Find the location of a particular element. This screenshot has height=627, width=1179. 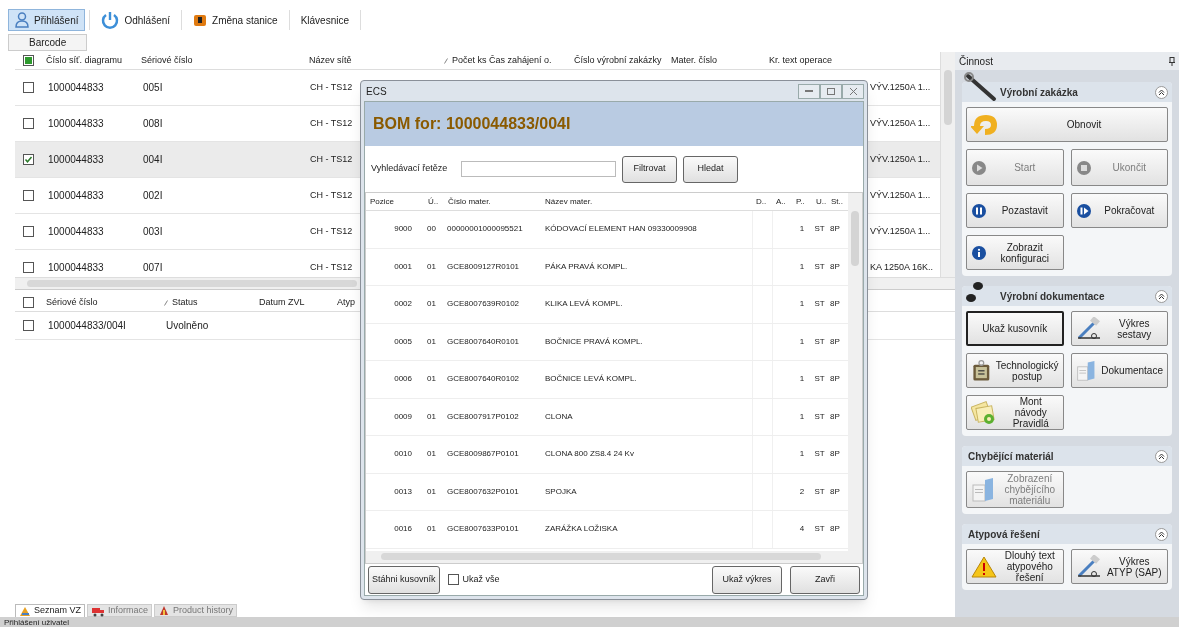

table-cell-text: GCE8007640R0102 is located at coordinates (483, 379).